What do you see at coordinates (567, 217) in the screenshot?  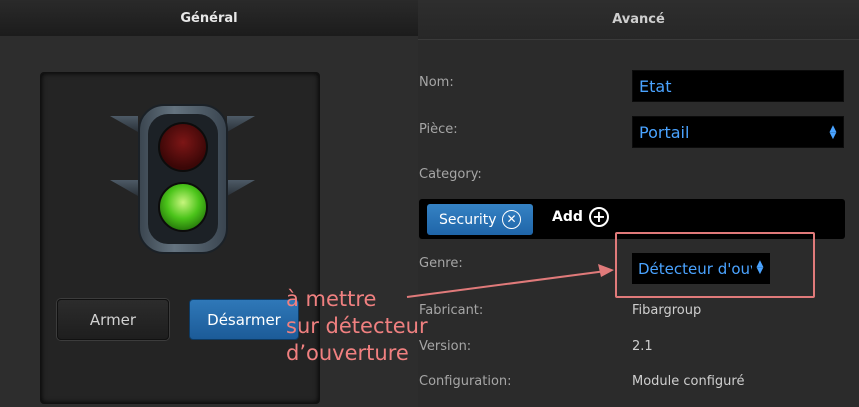 I see `add-category-label: Add` at bounding box center [567, 217].